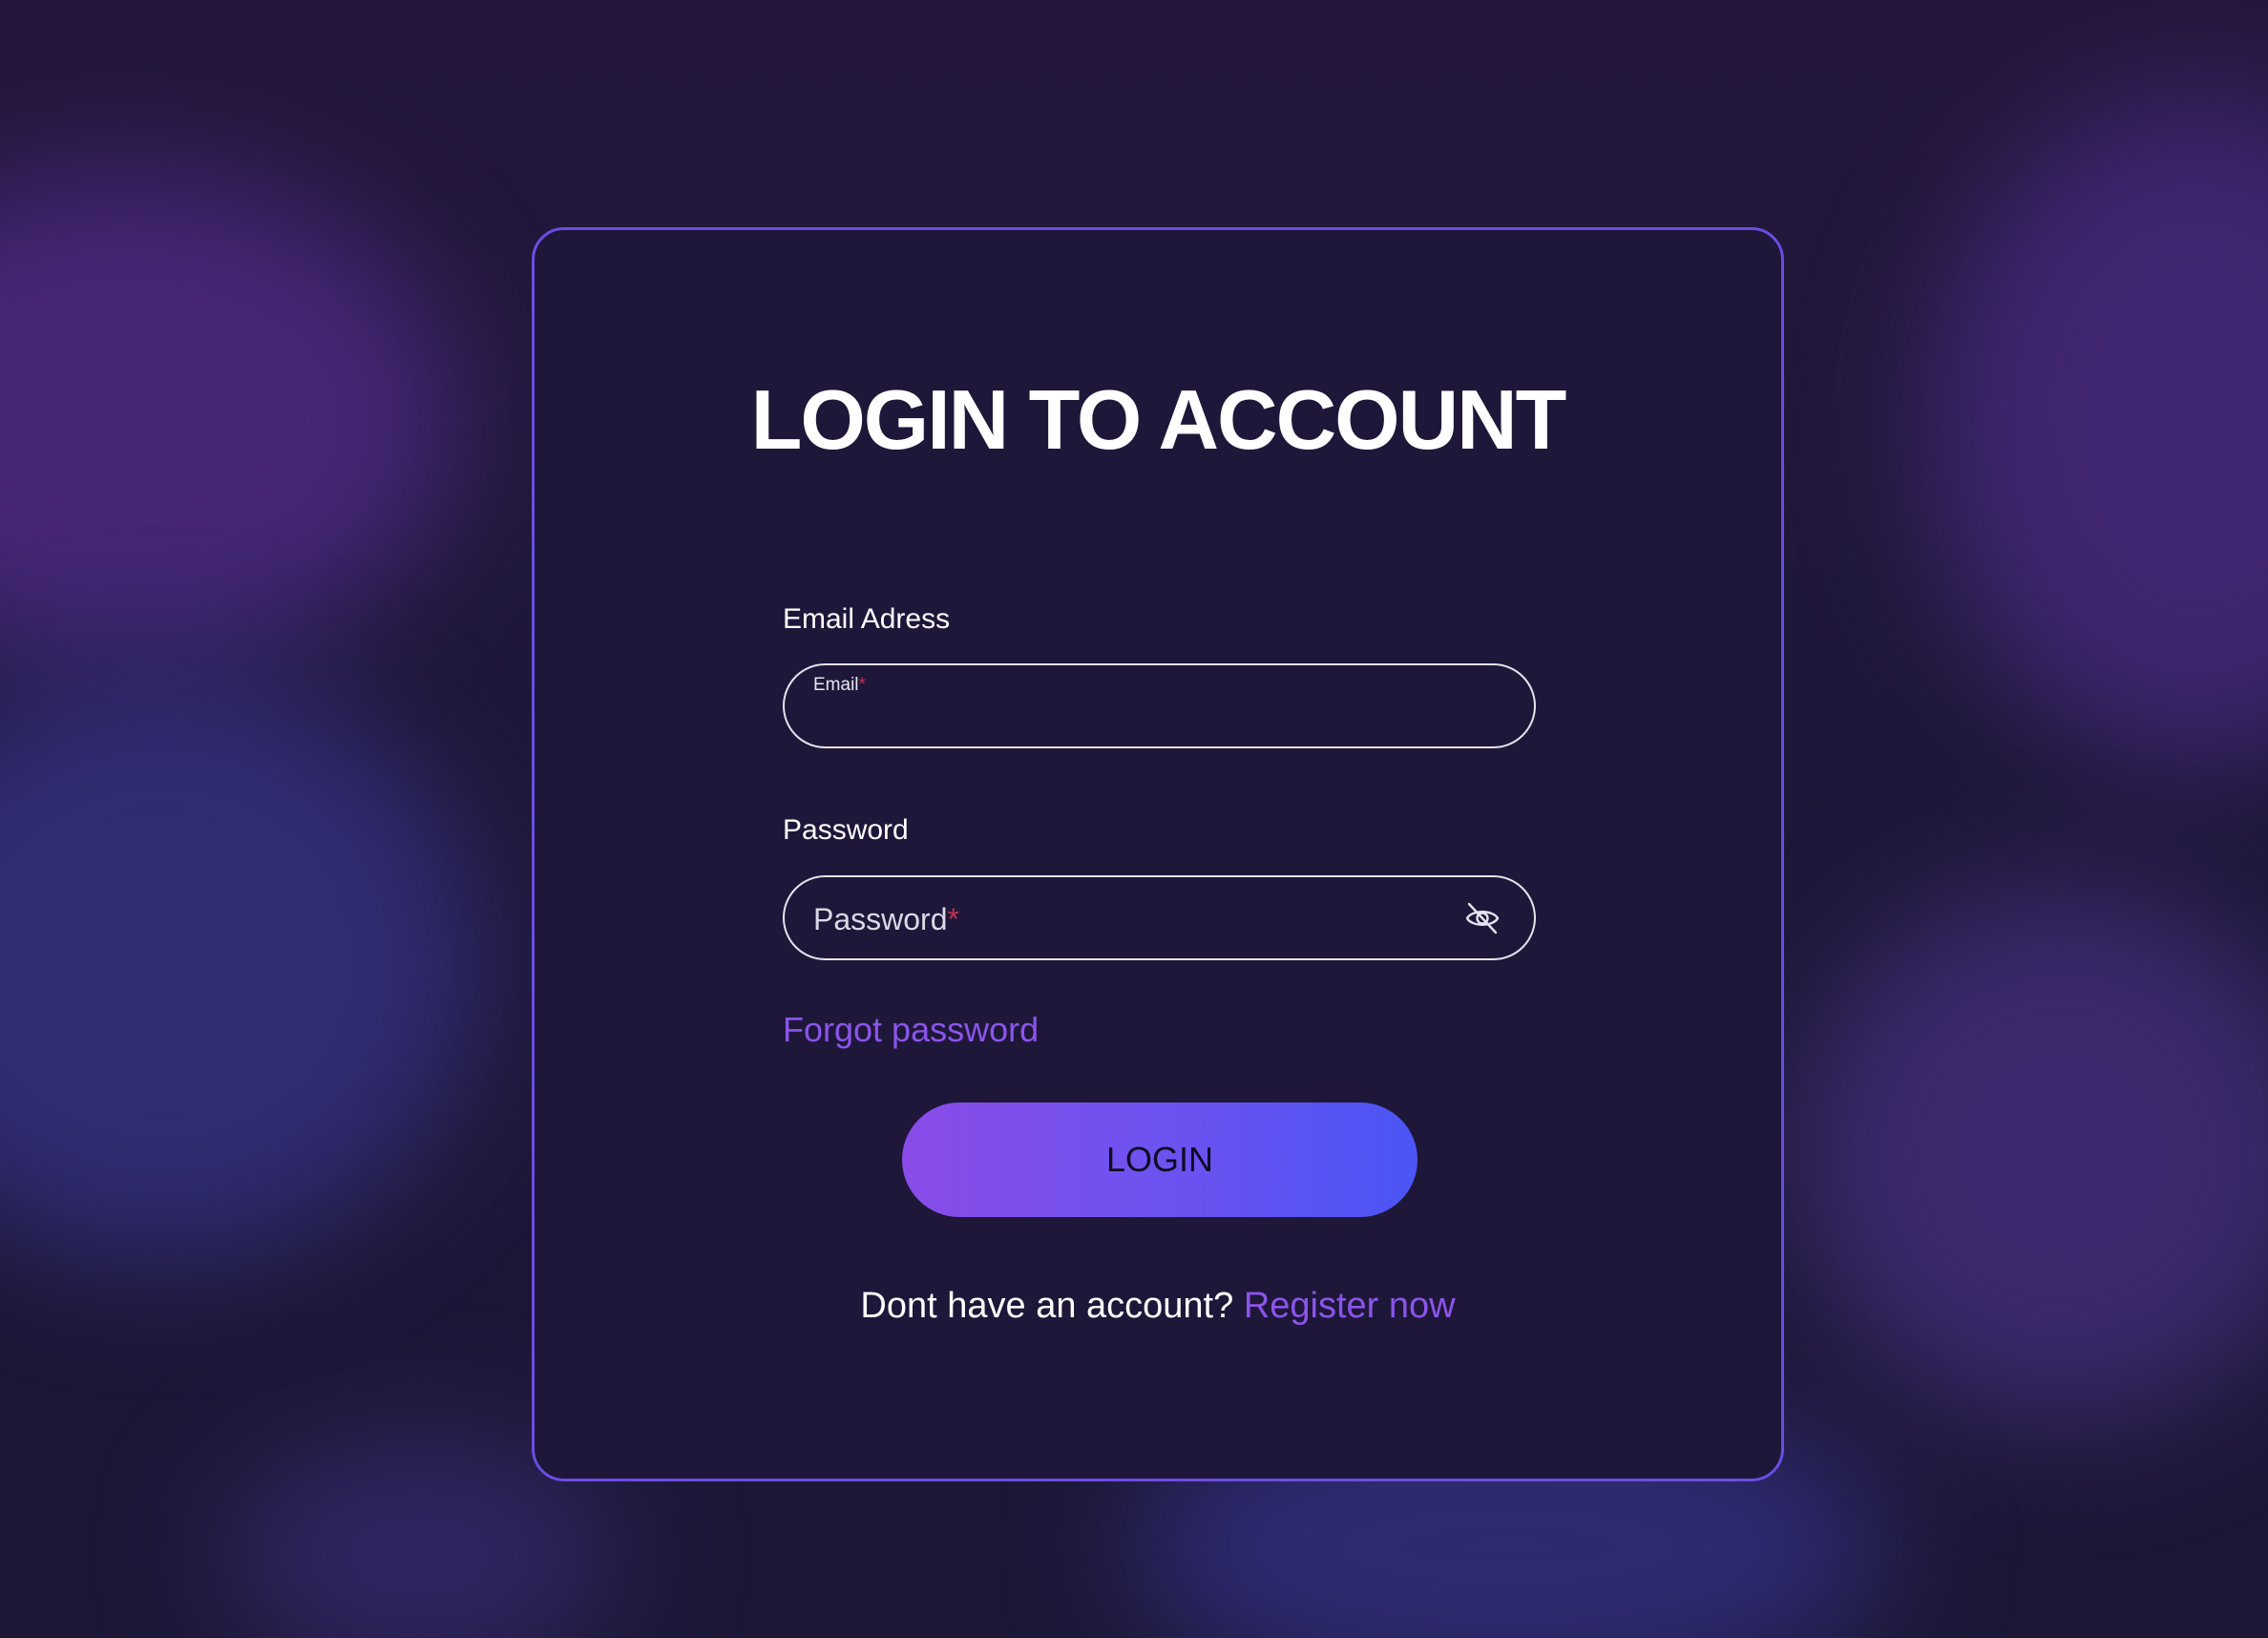 Image resolution: width=2268 pixels, height=1638 pixels. Describe the element at coordinates (1159, 419) in the screenshot. I see `page-title: LOGIN TO ACCOUNT` at that location.